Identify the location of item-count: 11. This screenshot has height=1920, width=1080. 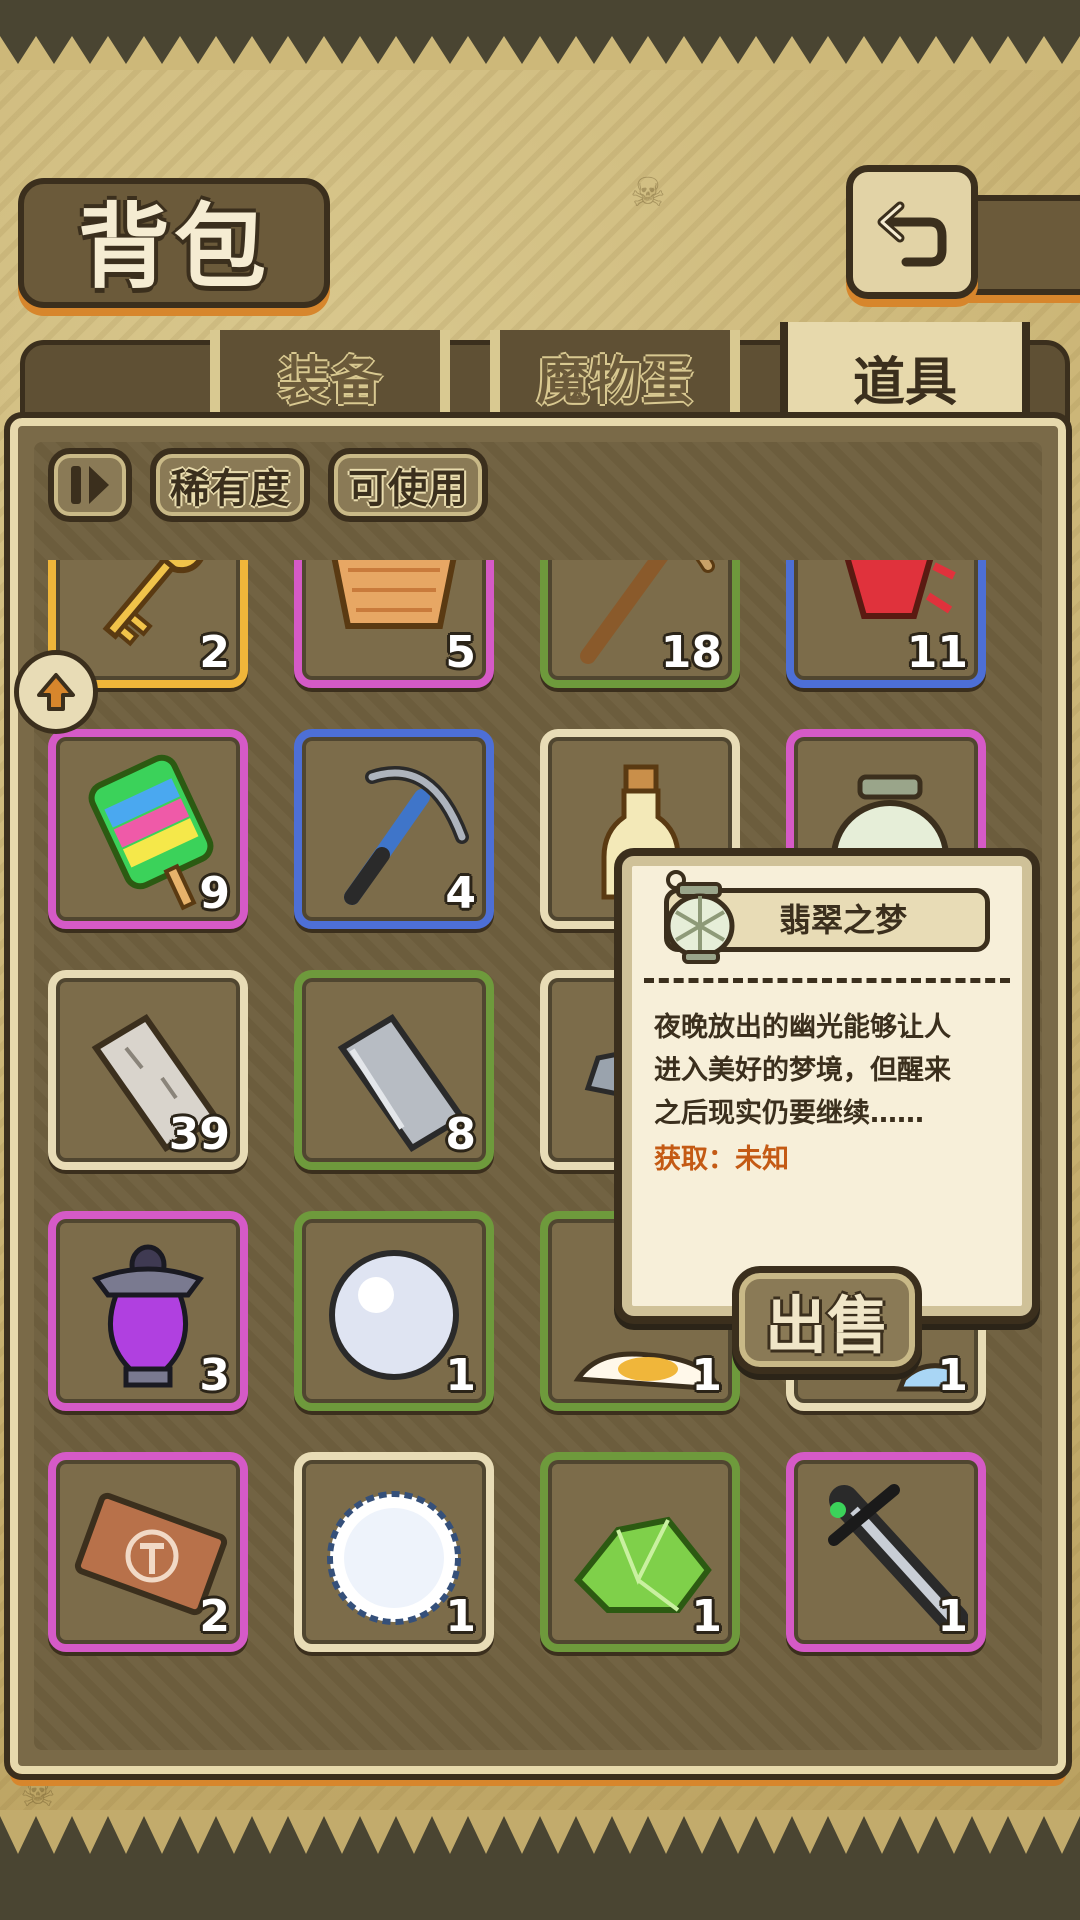
(937, 652).